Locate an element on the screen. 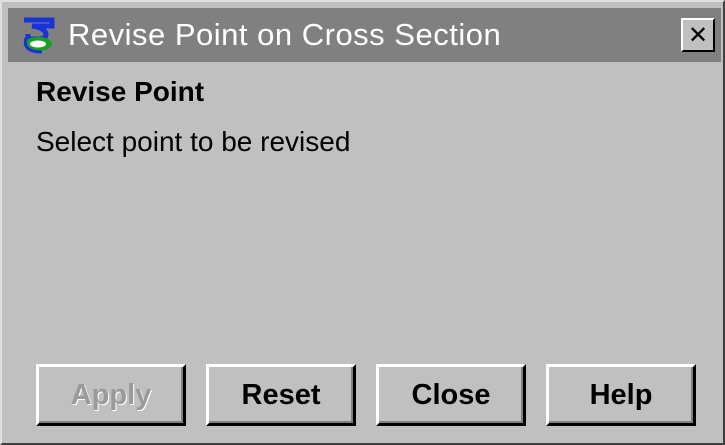  close-button: Close is located at coordinates (451, 395).